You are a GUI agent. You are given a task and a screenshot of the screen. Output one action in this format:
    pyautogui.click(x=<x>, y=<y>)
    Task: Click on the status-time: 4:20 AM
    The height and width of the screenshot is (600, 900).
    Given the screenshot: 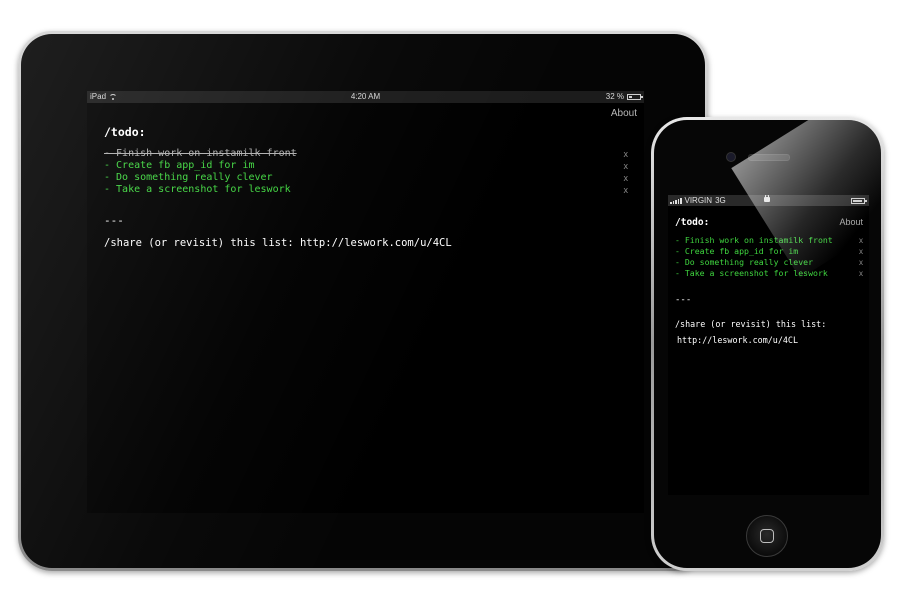 What is the action you would take?
    pyautogui.click(x=365, y=96)
    